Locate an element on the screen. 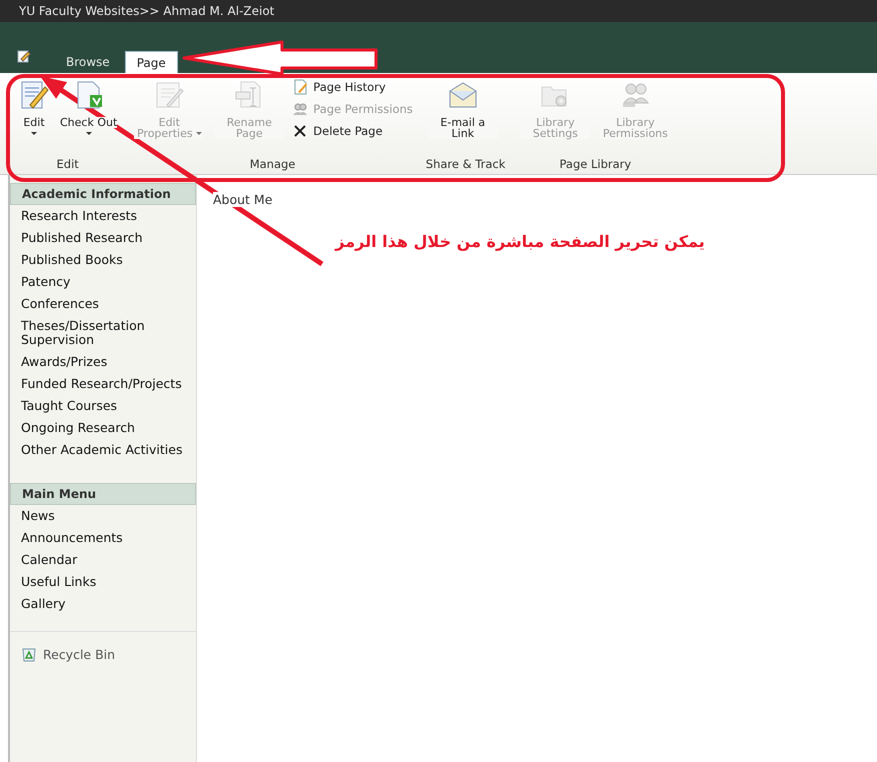 This screenshot has width=877, height=762. recycle-bin-icon is located at coordinates (29, 654).